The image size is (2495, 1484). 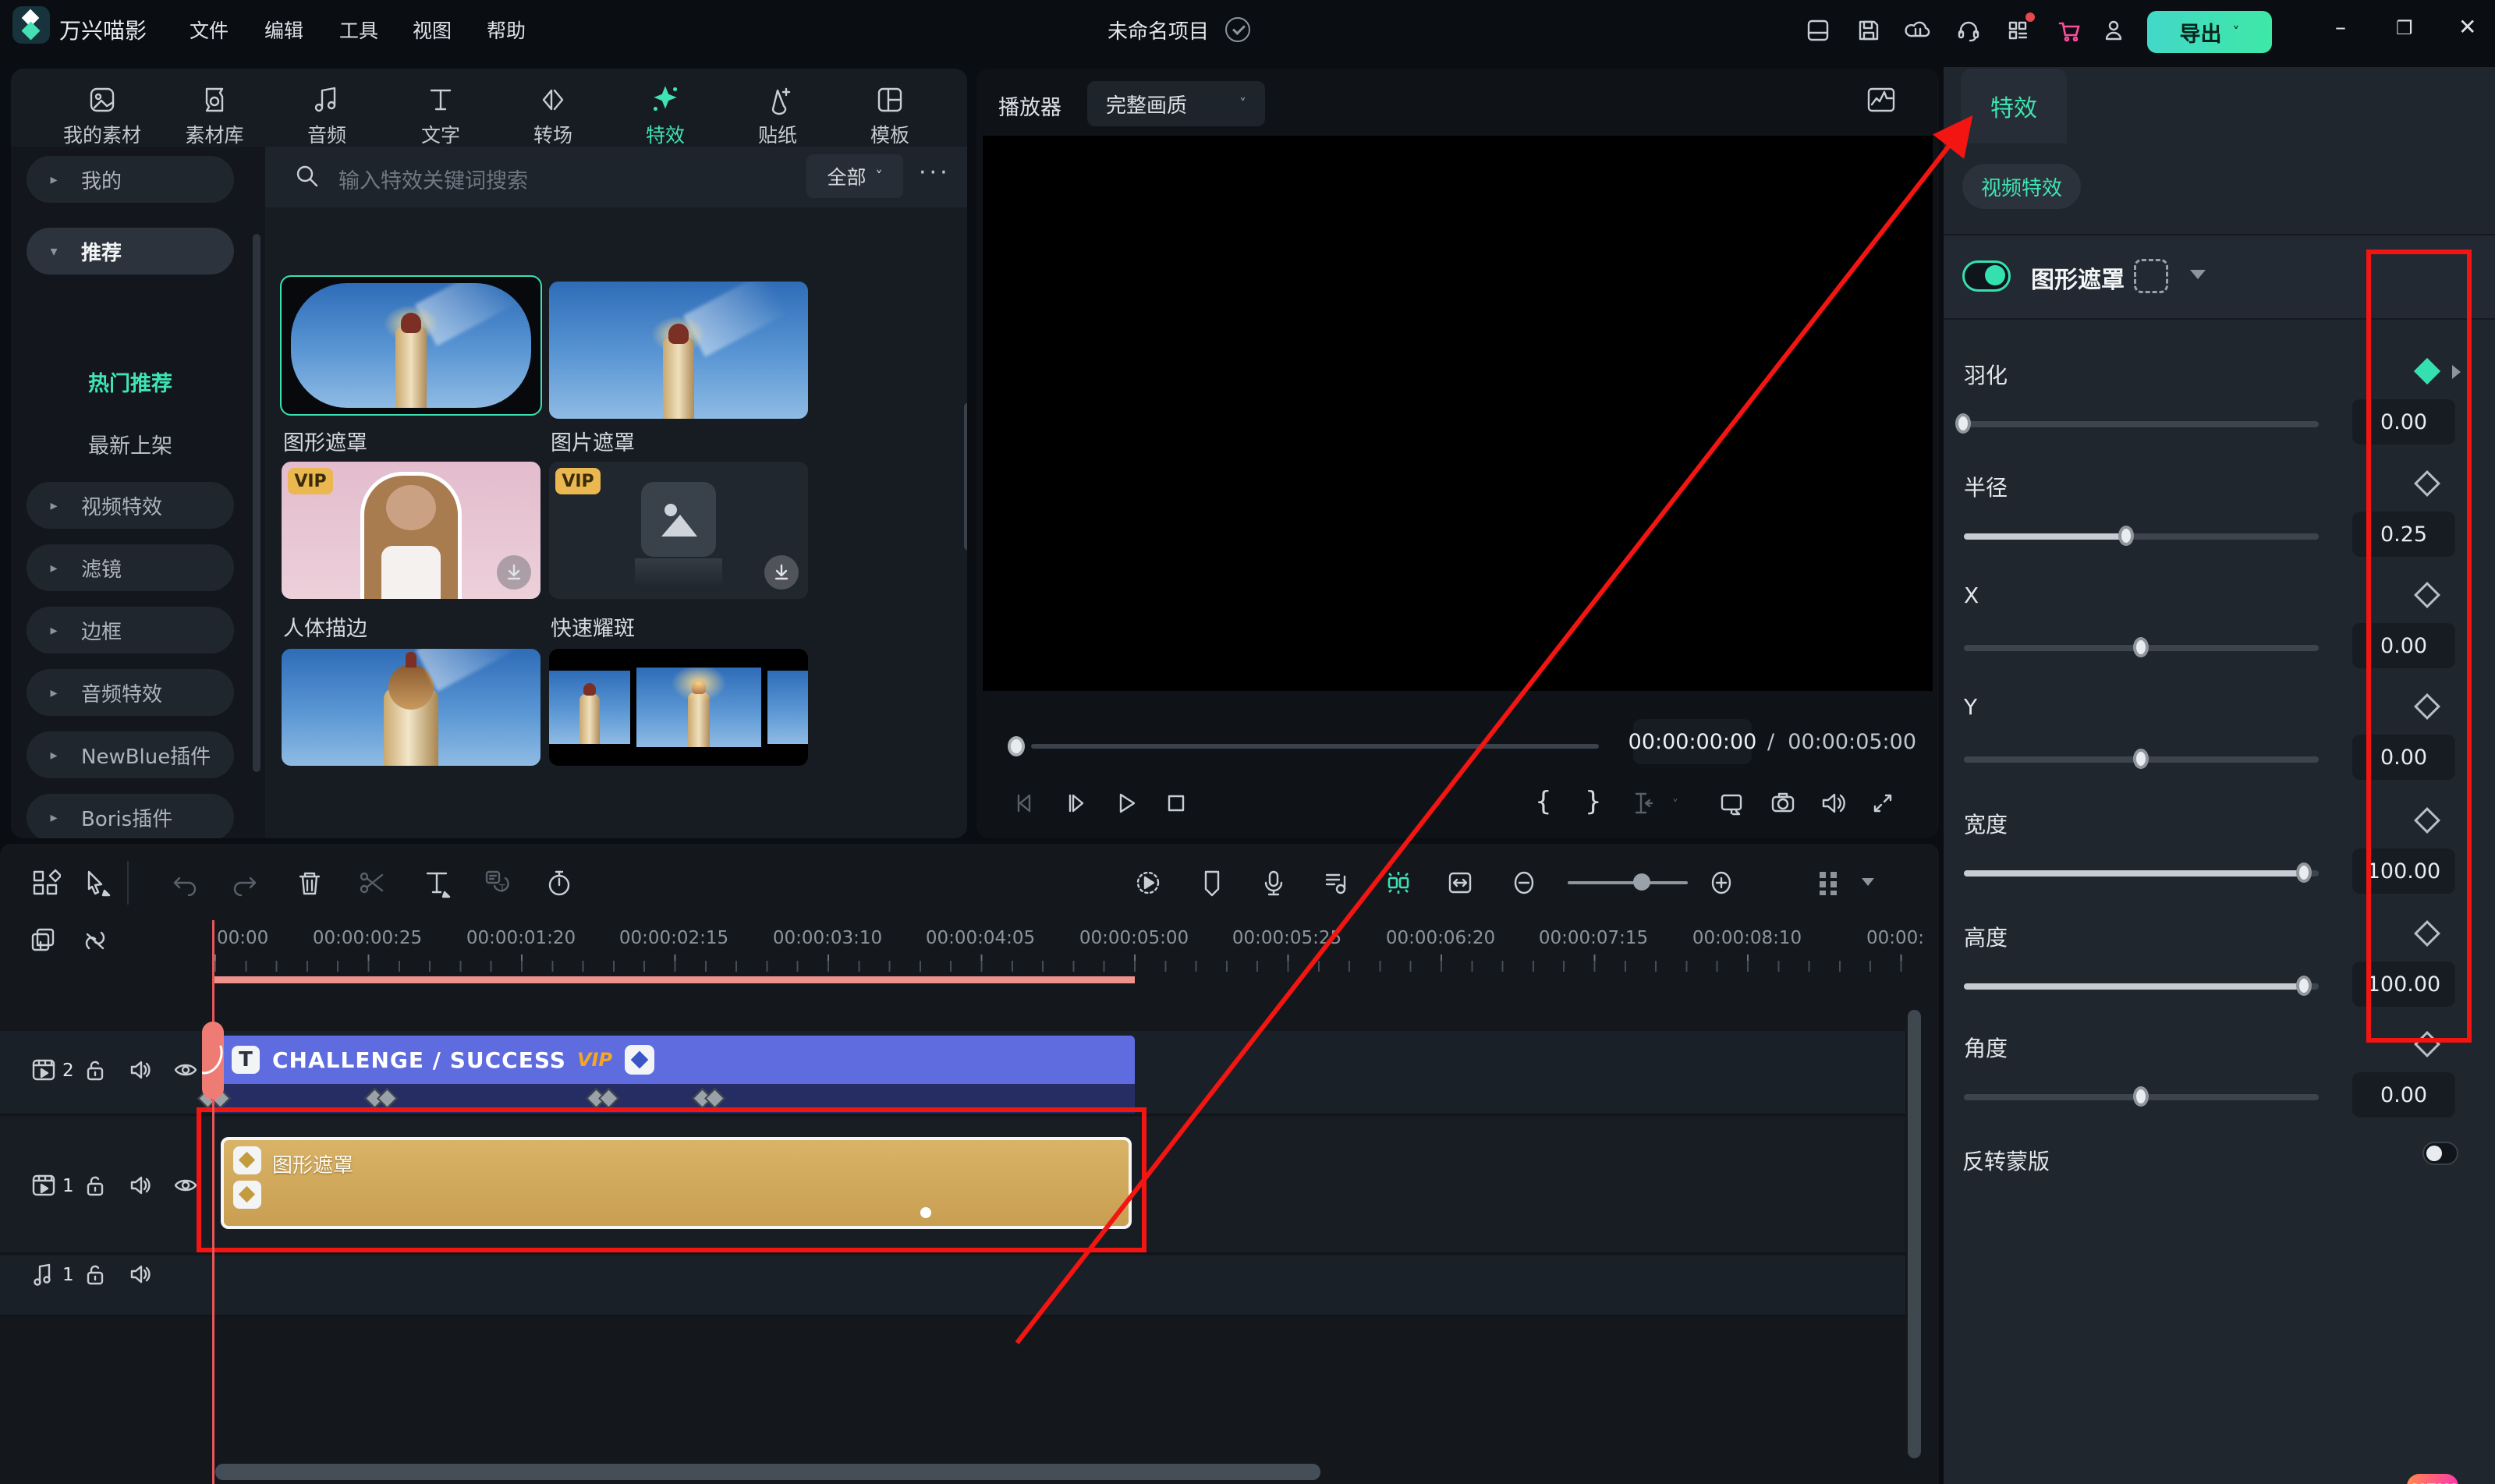 I want to click on playhead-handle, so click(x=213, y=1061).